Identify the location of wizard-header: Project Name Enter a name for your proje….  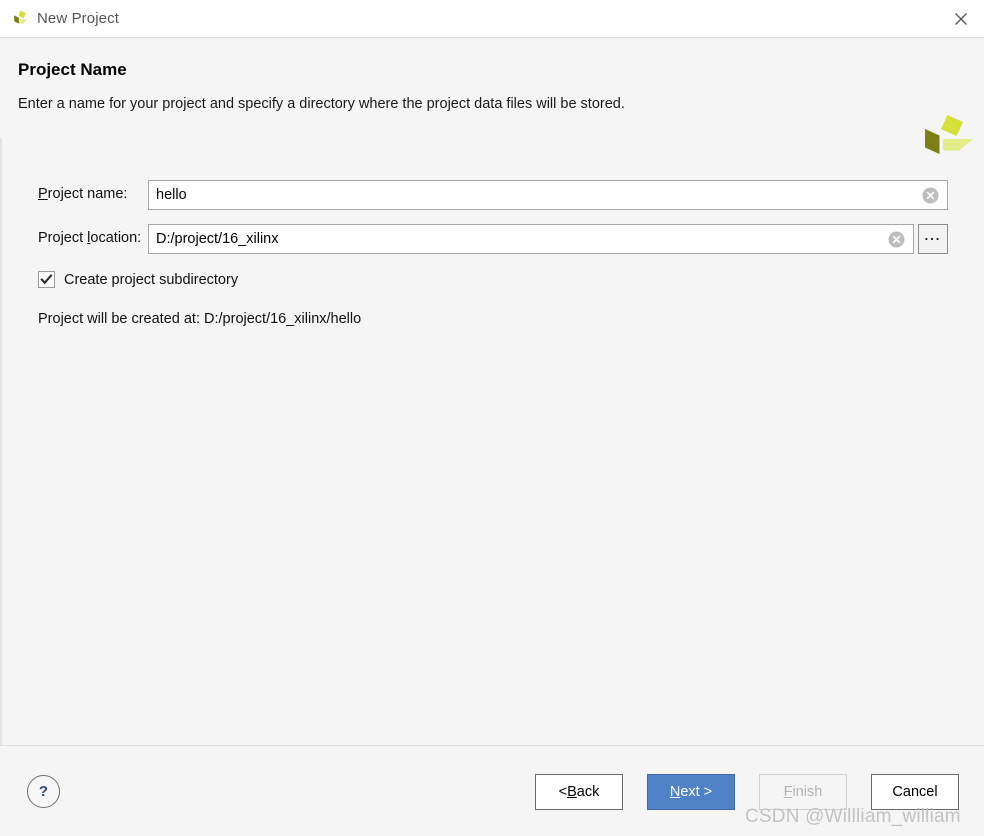
(492, 96).